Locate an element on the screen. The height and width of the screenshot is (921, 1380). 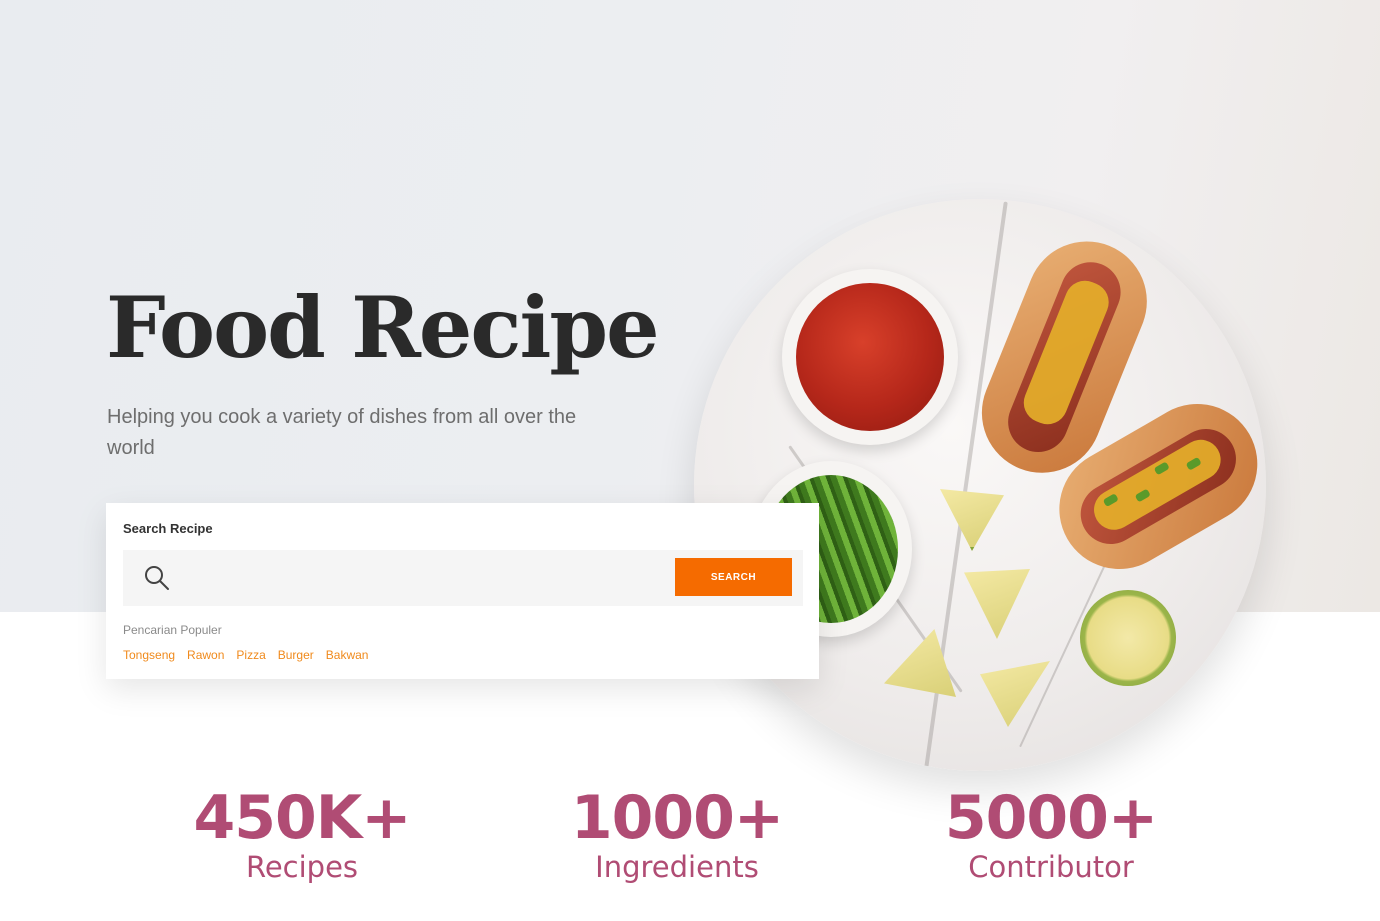
stat-recipes: 450K+ Recipes is located at coordinates (302, 835).